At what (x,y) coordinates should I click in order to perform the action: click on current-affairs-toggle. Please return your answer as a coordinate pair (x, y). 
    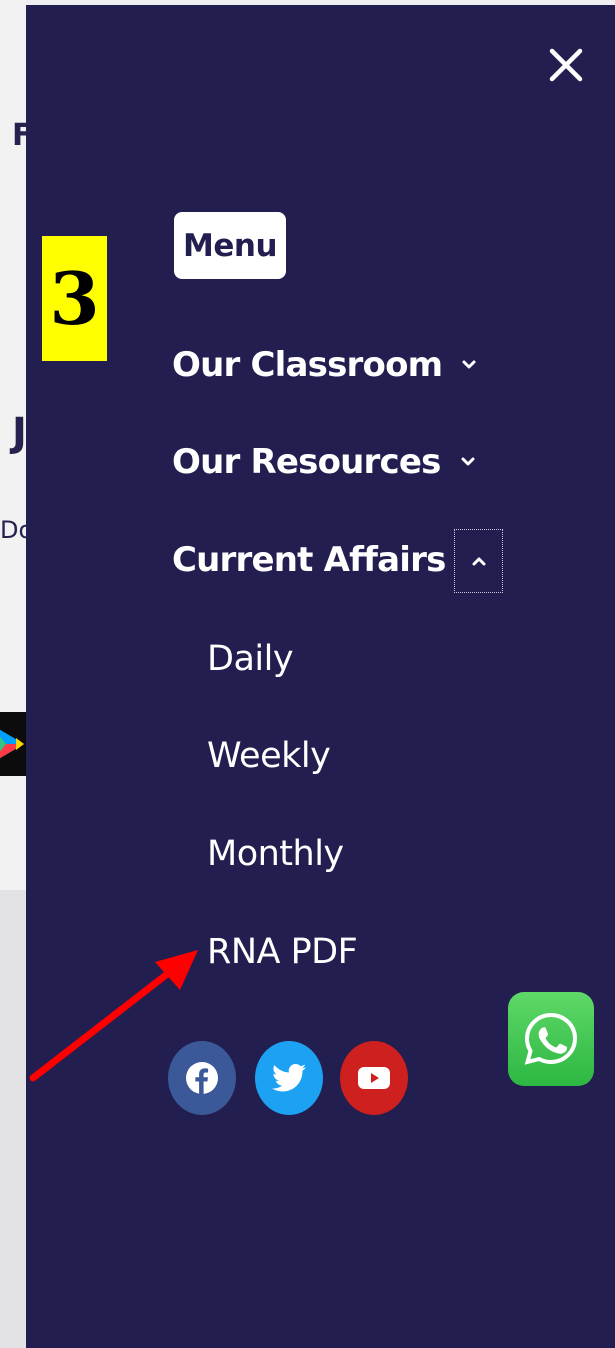
    Looking at the image, I should click on (478, 561).